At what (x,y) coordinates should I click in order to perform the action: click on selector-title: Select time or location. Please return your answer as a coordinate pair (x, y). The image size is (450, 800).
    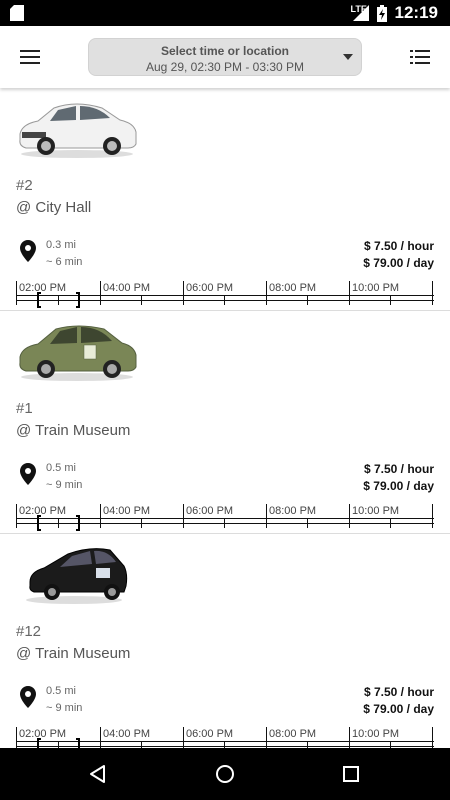
    Looking at the image, I should click on (225, 51).